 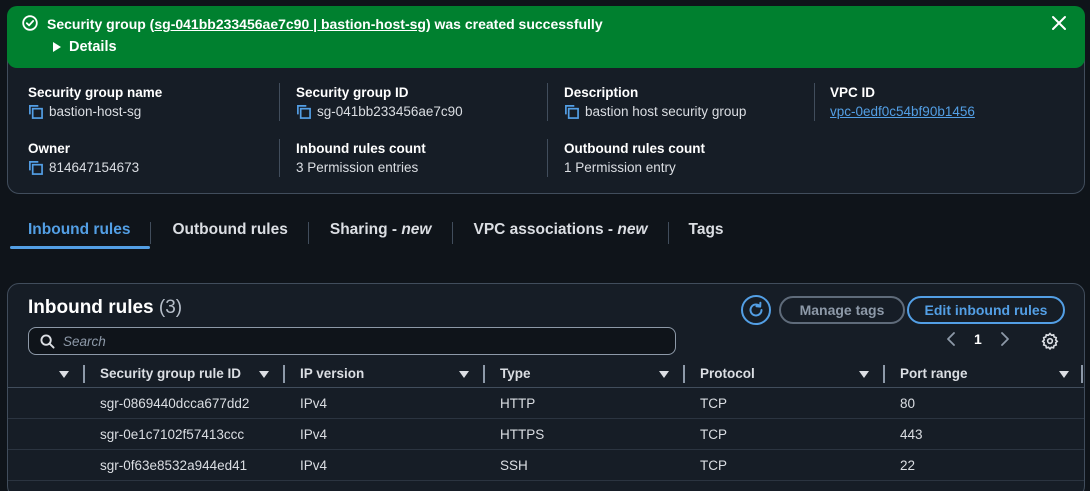 What do you see at coordinates (352, 92) in the screenshot?
I see `sg-id-label: Security group ID` at bounding box center [352, 92].